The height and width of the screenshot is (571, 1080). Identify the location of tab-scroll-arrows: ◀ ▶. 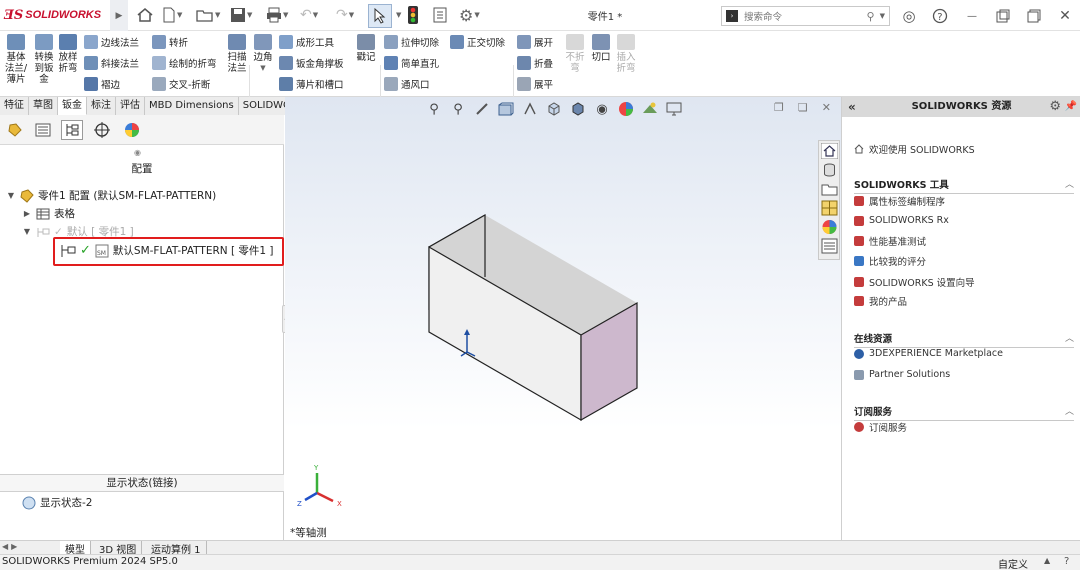
(9, 546).